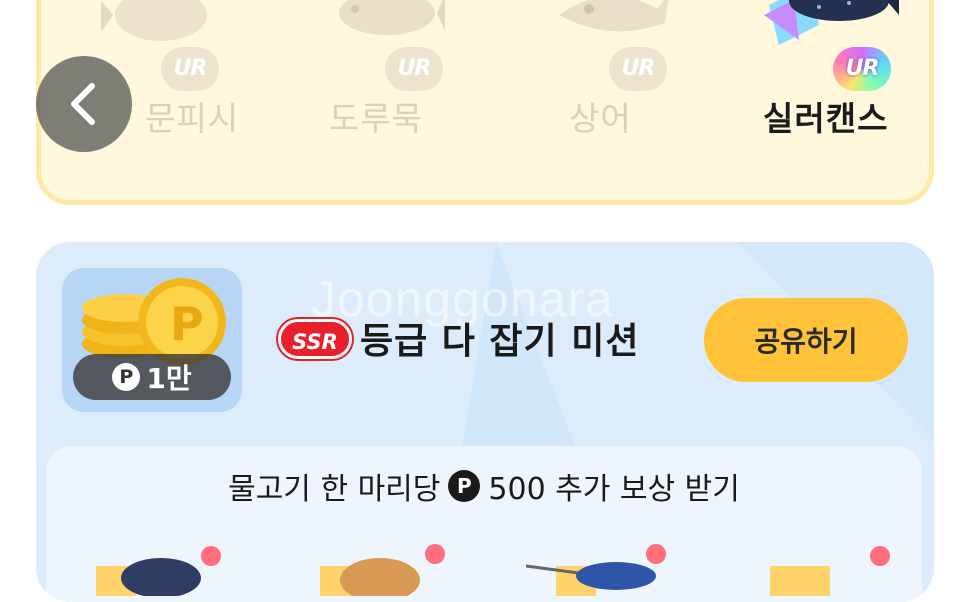 The height and width of the screenshot is (602, 970). Describe the element at coordinates (831, 22) in the screenshot. I see `coelacanth-image-icon` at that location.